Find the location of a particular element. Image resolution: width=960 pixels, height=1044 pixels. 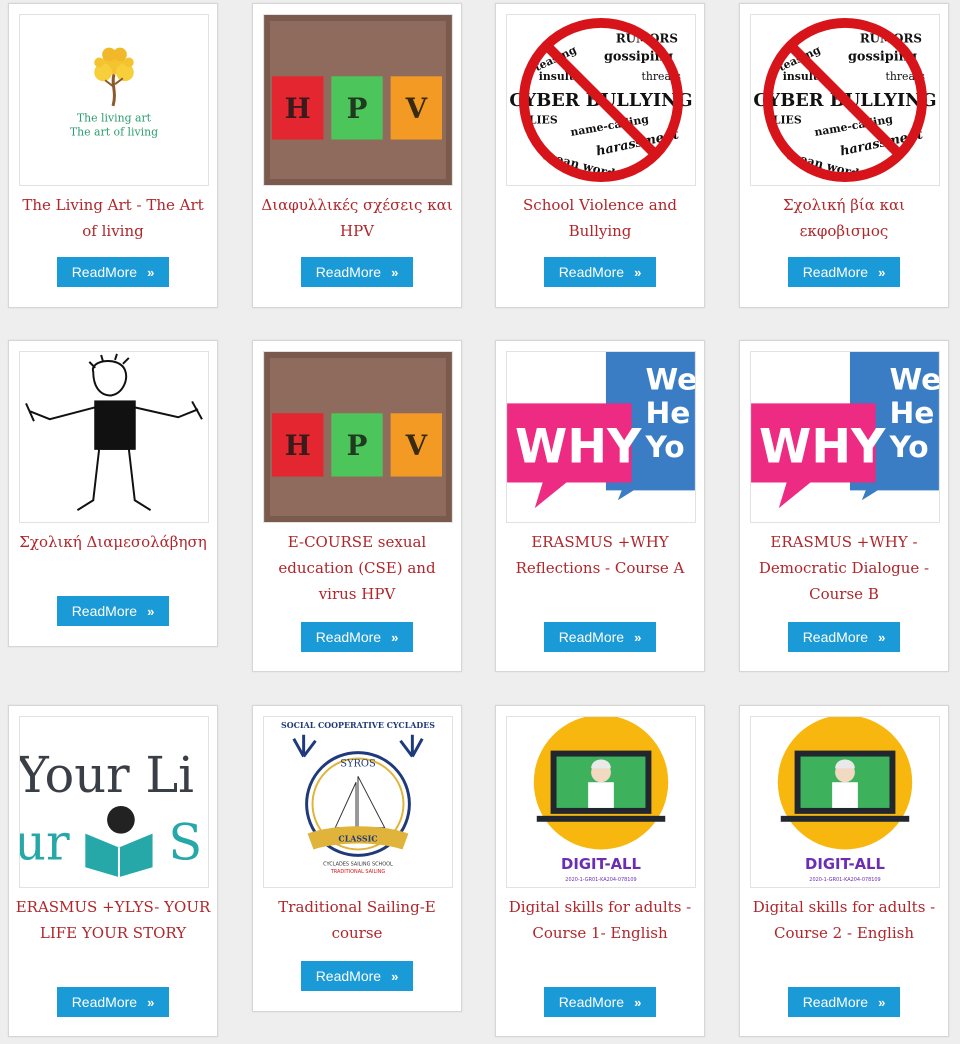

sailing-syros-text: SYROS is located at coordinates (358, 763).